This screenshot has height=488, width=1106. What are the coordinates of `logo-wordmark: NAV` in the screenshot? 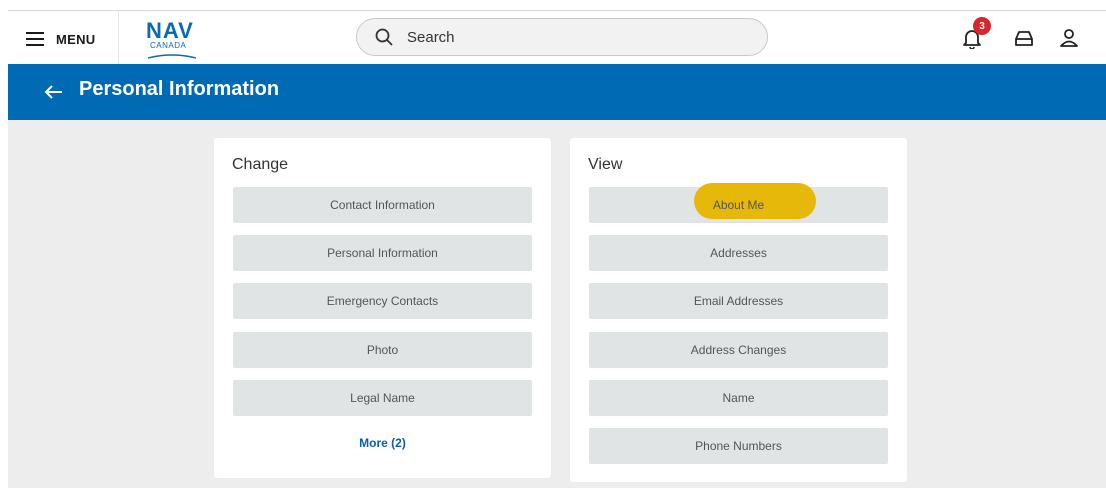 It's located at (170, 30).